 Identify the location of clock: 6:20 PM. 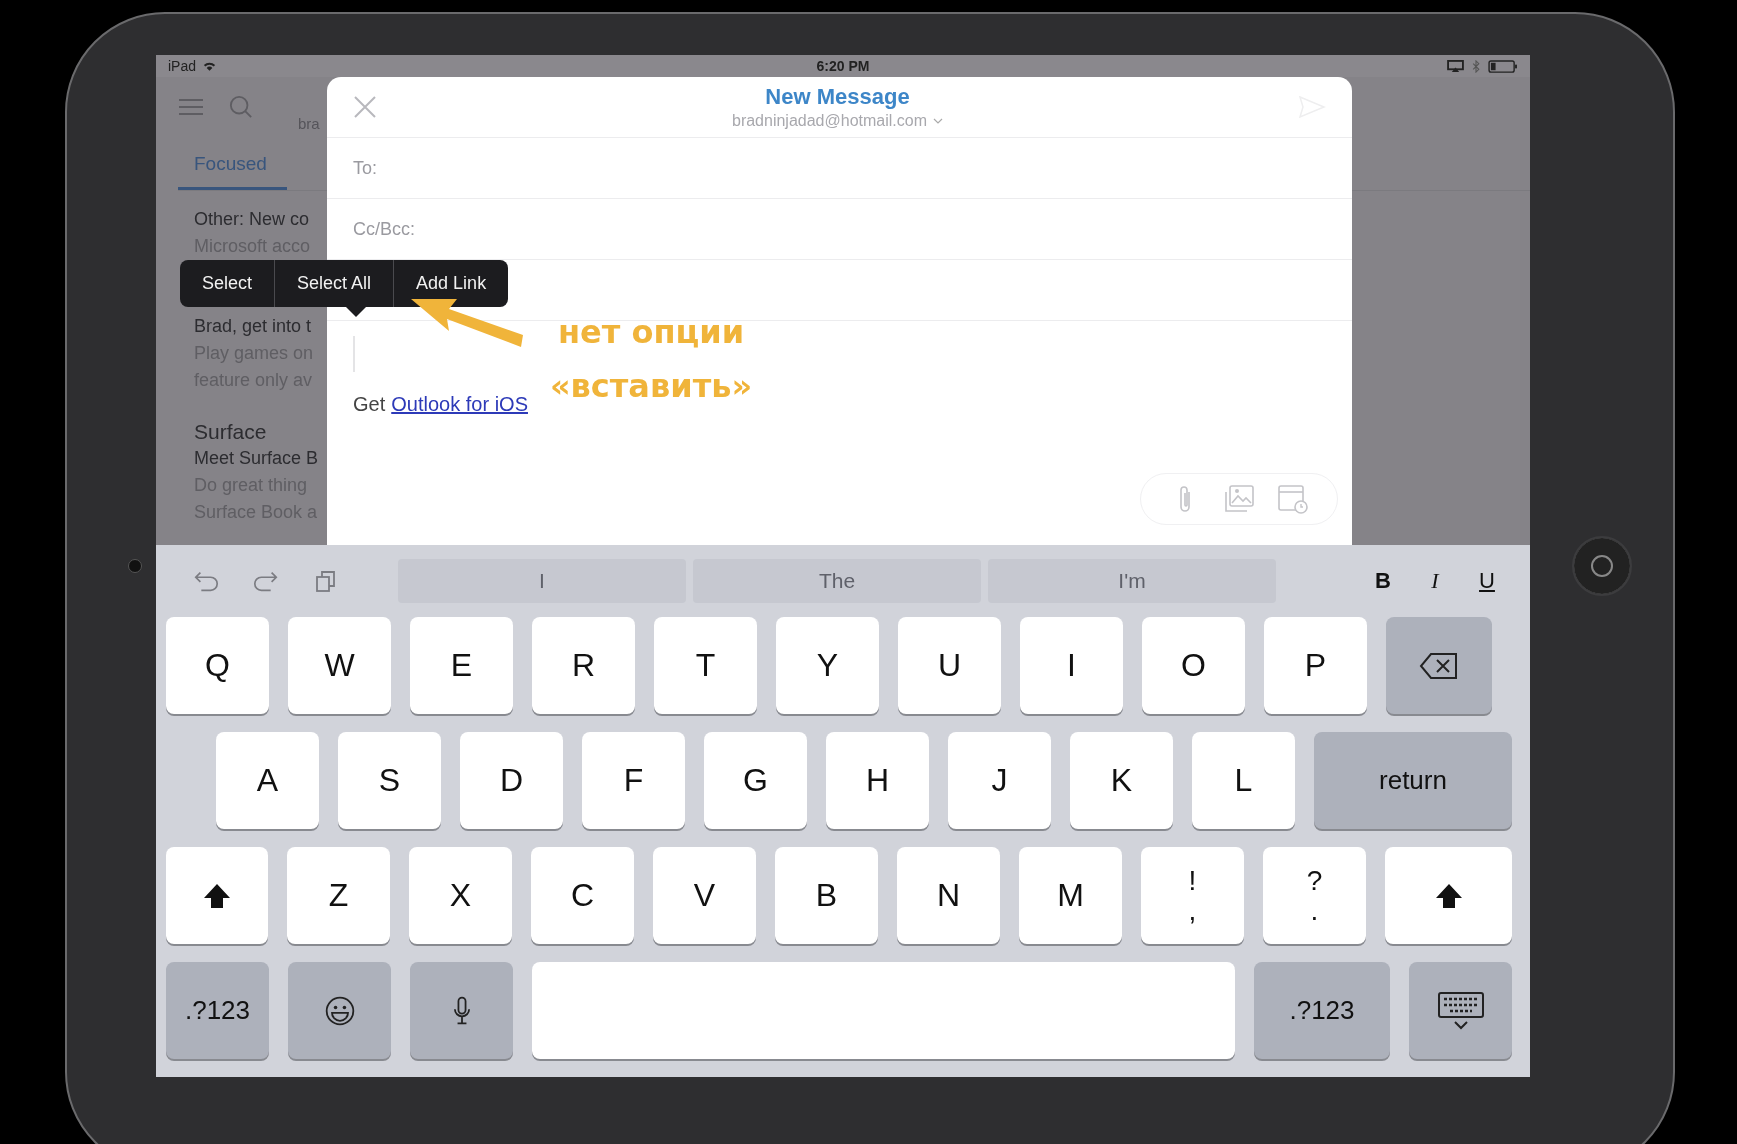
(843, 66).